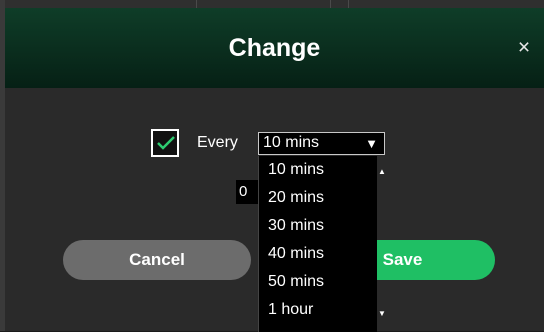 The image size is (544, 332). I want to click on interval-select-value: 10 mins, so click(291, 142).